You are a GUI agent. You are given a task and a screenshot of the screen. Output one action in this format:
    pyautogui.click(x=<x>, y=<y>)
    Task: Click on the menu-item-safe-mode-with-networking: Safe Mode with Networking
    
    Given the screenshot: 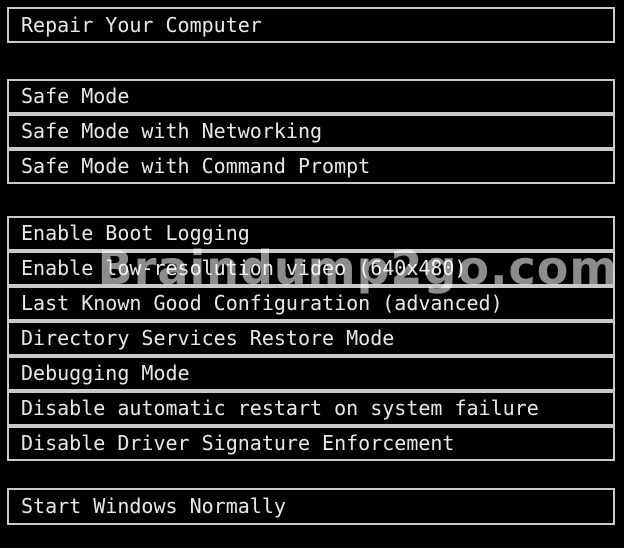 What is the action you would take?
    pyautogui.click(x=311, y=131)
    